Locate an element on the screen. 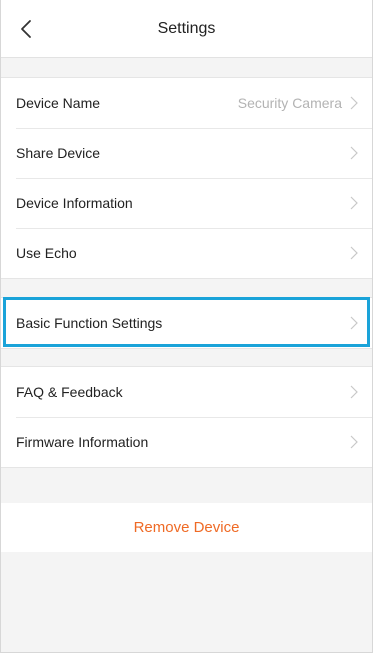 The image size is (373, 653). use-echo-row: Use Echo is located at coordinates (186, 253).